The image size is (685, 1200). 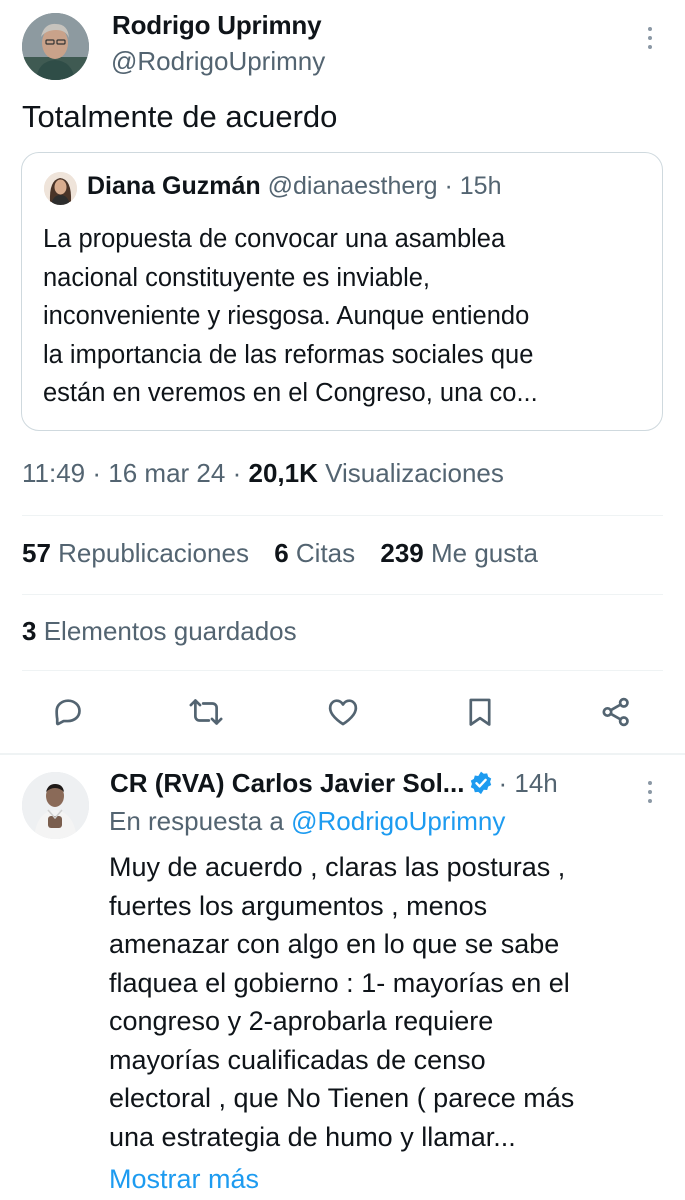 What do you see at coordinates (342, 1098) in the screenshot?
I see `reply-text-line: electoral , que No Tienen ( parece más` at bounding box center [342, 1098].